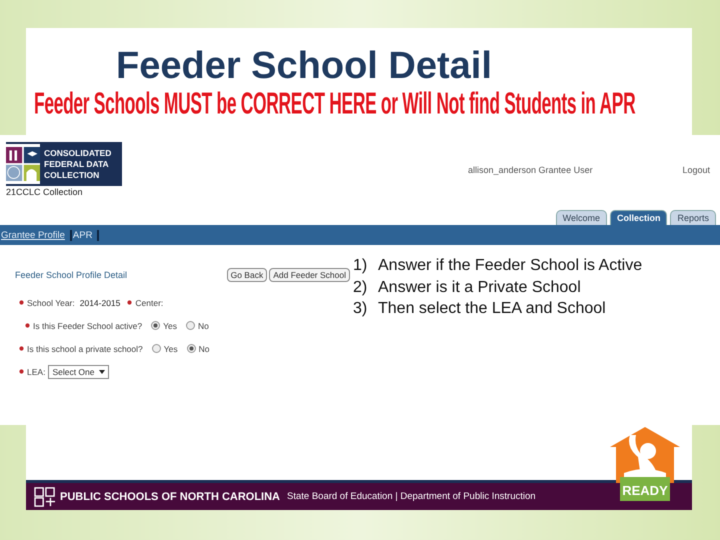 This screenshot has width=720, height=540. I want to click on logo-icon, so click(23, 164).